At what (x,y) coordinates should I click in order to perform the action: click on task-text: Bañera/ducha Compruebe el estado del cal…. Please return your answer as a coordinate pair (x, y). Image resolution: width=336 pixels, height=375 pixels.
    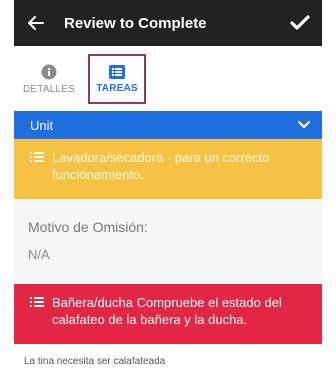
    Looking at the image, I should click on (167, 311).